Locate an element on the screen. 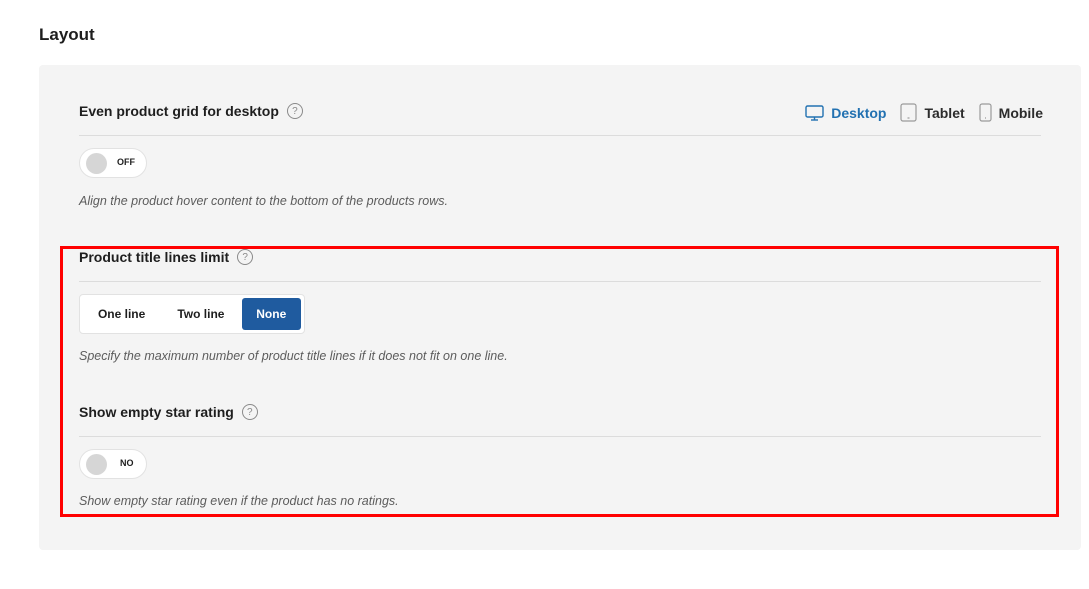 This screenshot has width=1089, height=589. tablet-icon is located at coordinates (909, 112).